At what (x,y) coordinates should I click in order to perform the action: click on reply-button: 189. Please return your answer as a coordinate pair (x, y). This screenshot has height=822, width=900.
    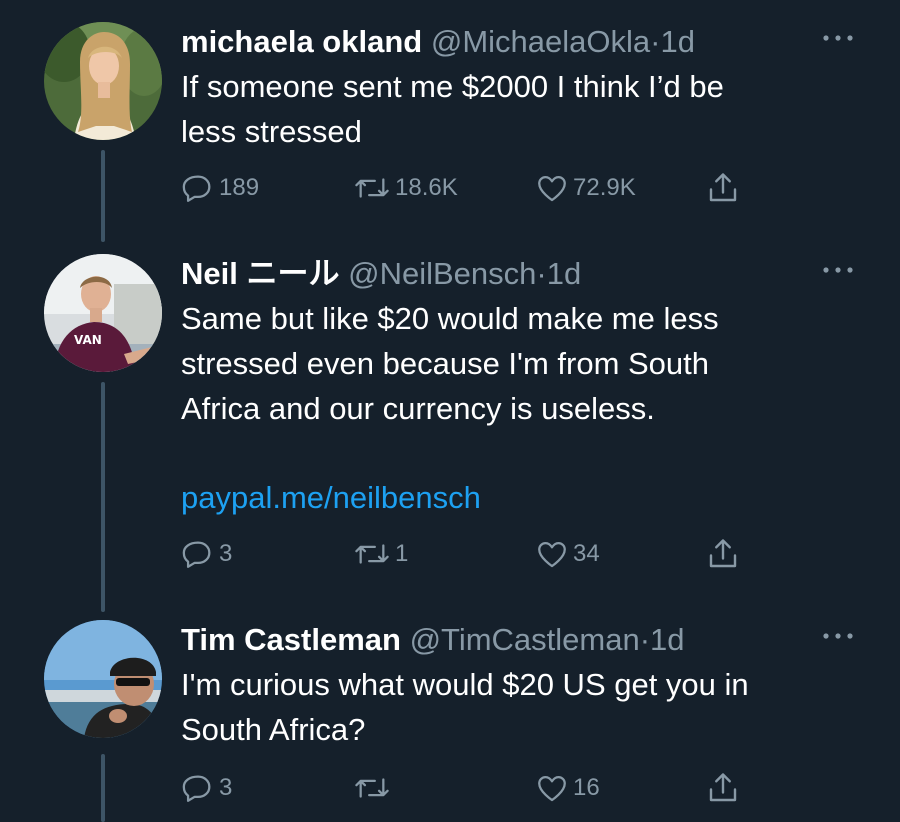
    Looking at the image, I should click on (220, 188).